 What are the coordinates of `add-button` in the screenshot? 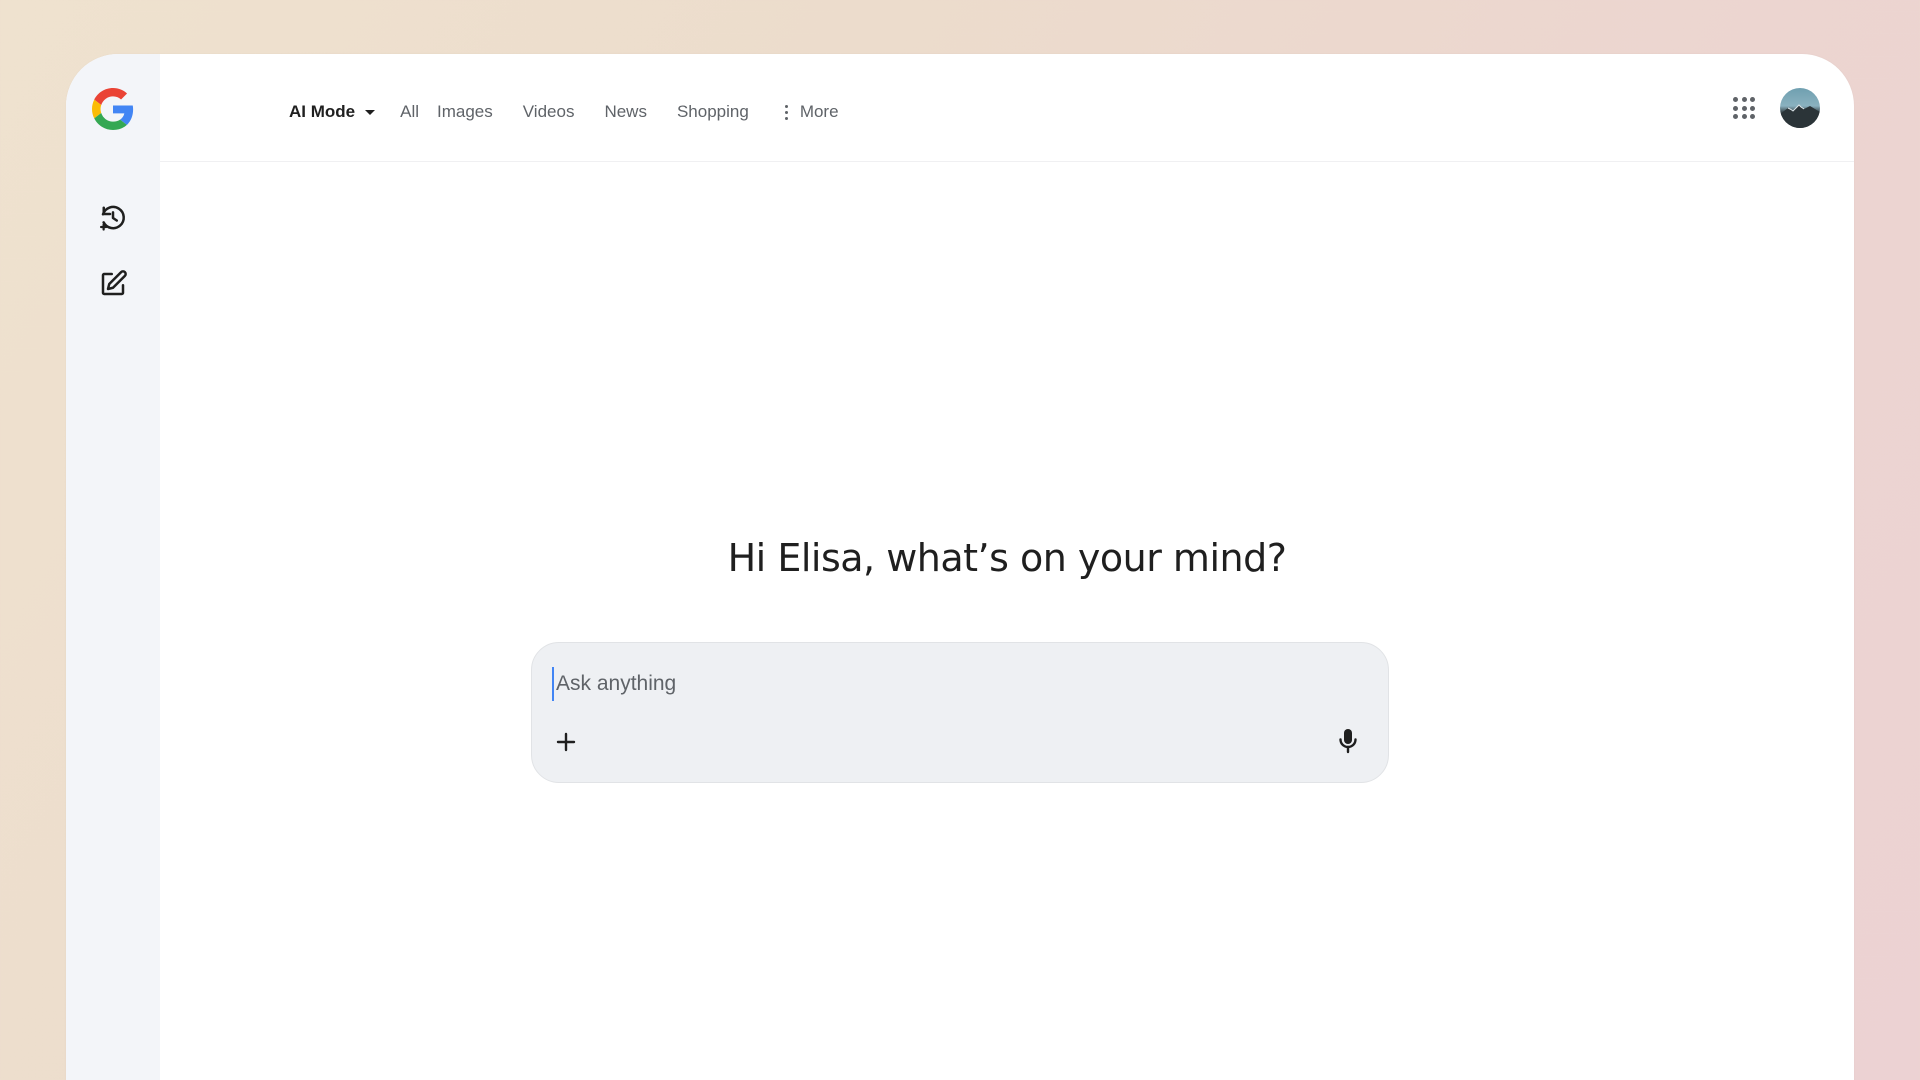 It's located at (566, 744).